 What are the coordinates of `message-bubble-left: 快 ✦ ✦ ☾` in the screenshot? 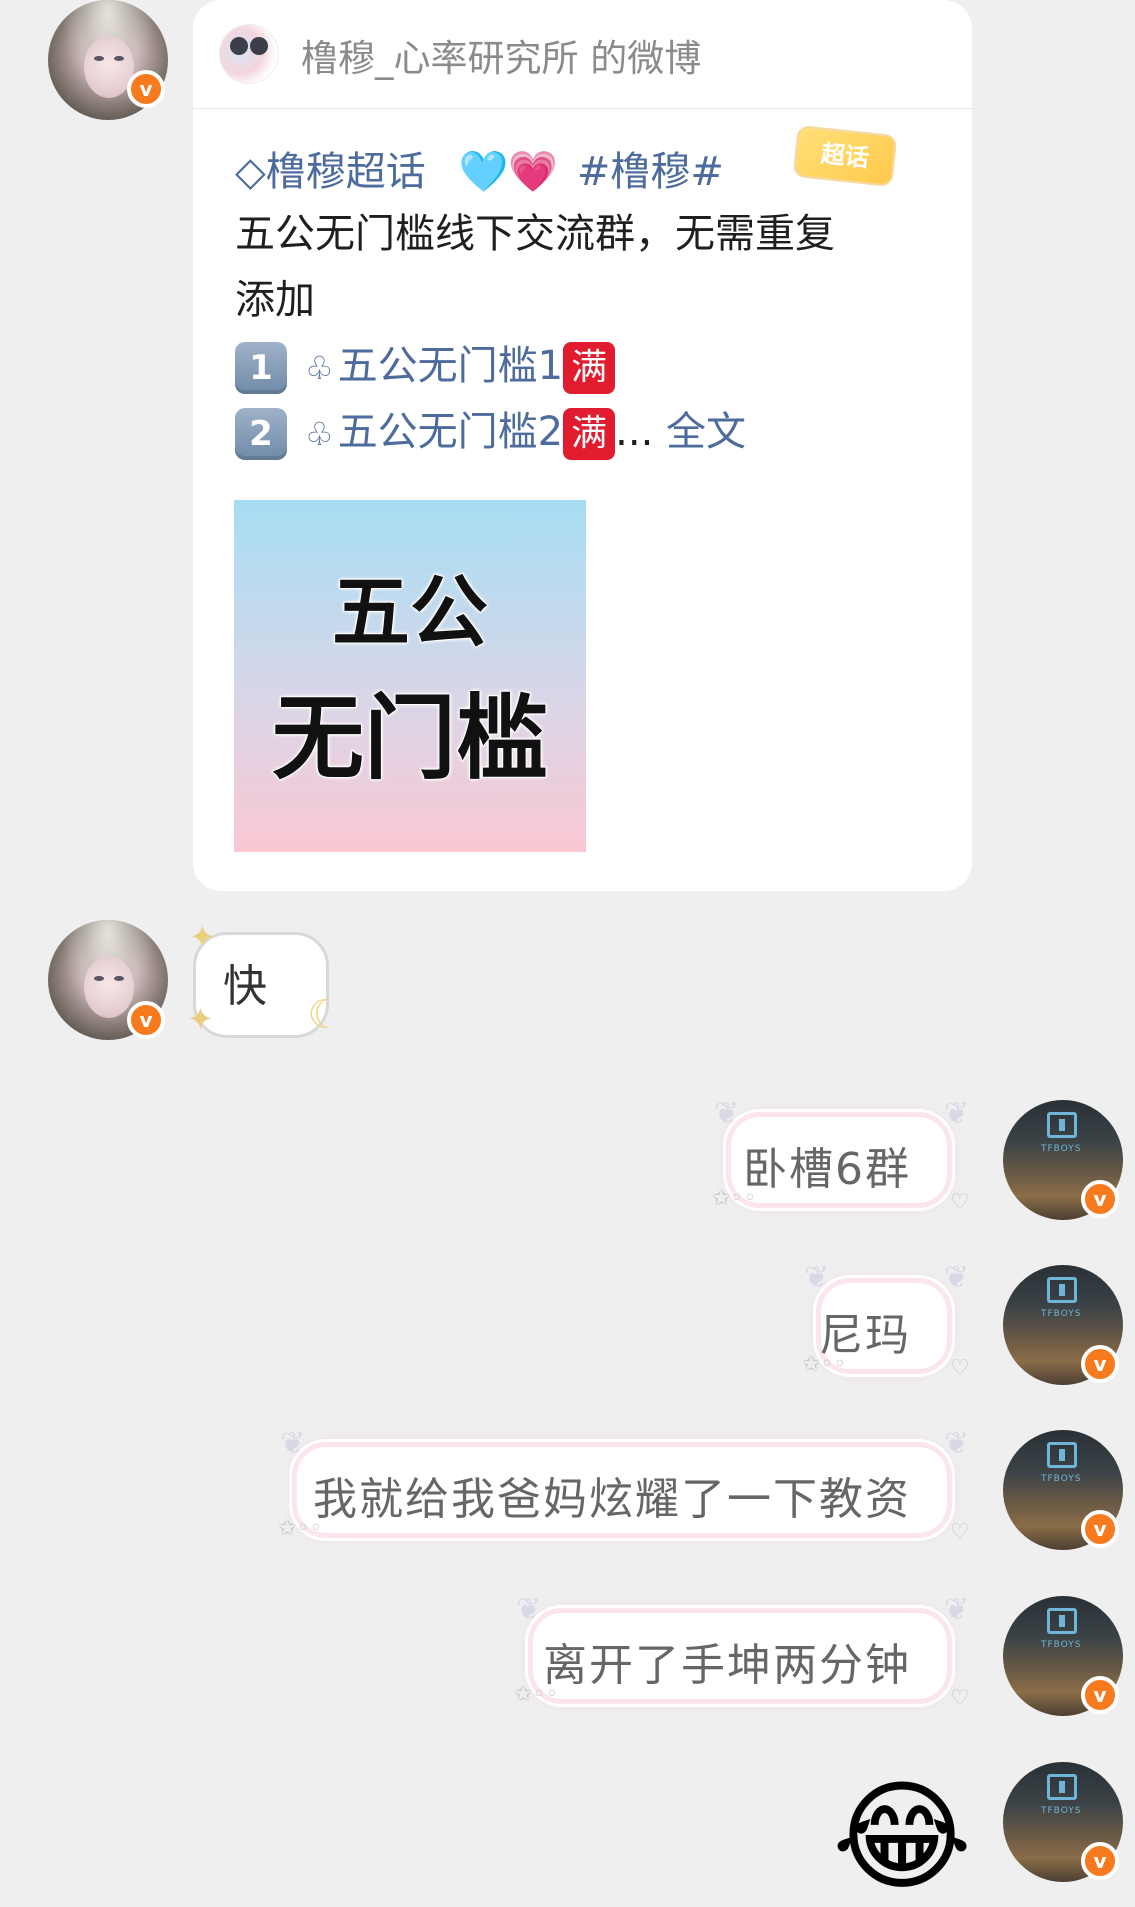 It's located at (265, 978).